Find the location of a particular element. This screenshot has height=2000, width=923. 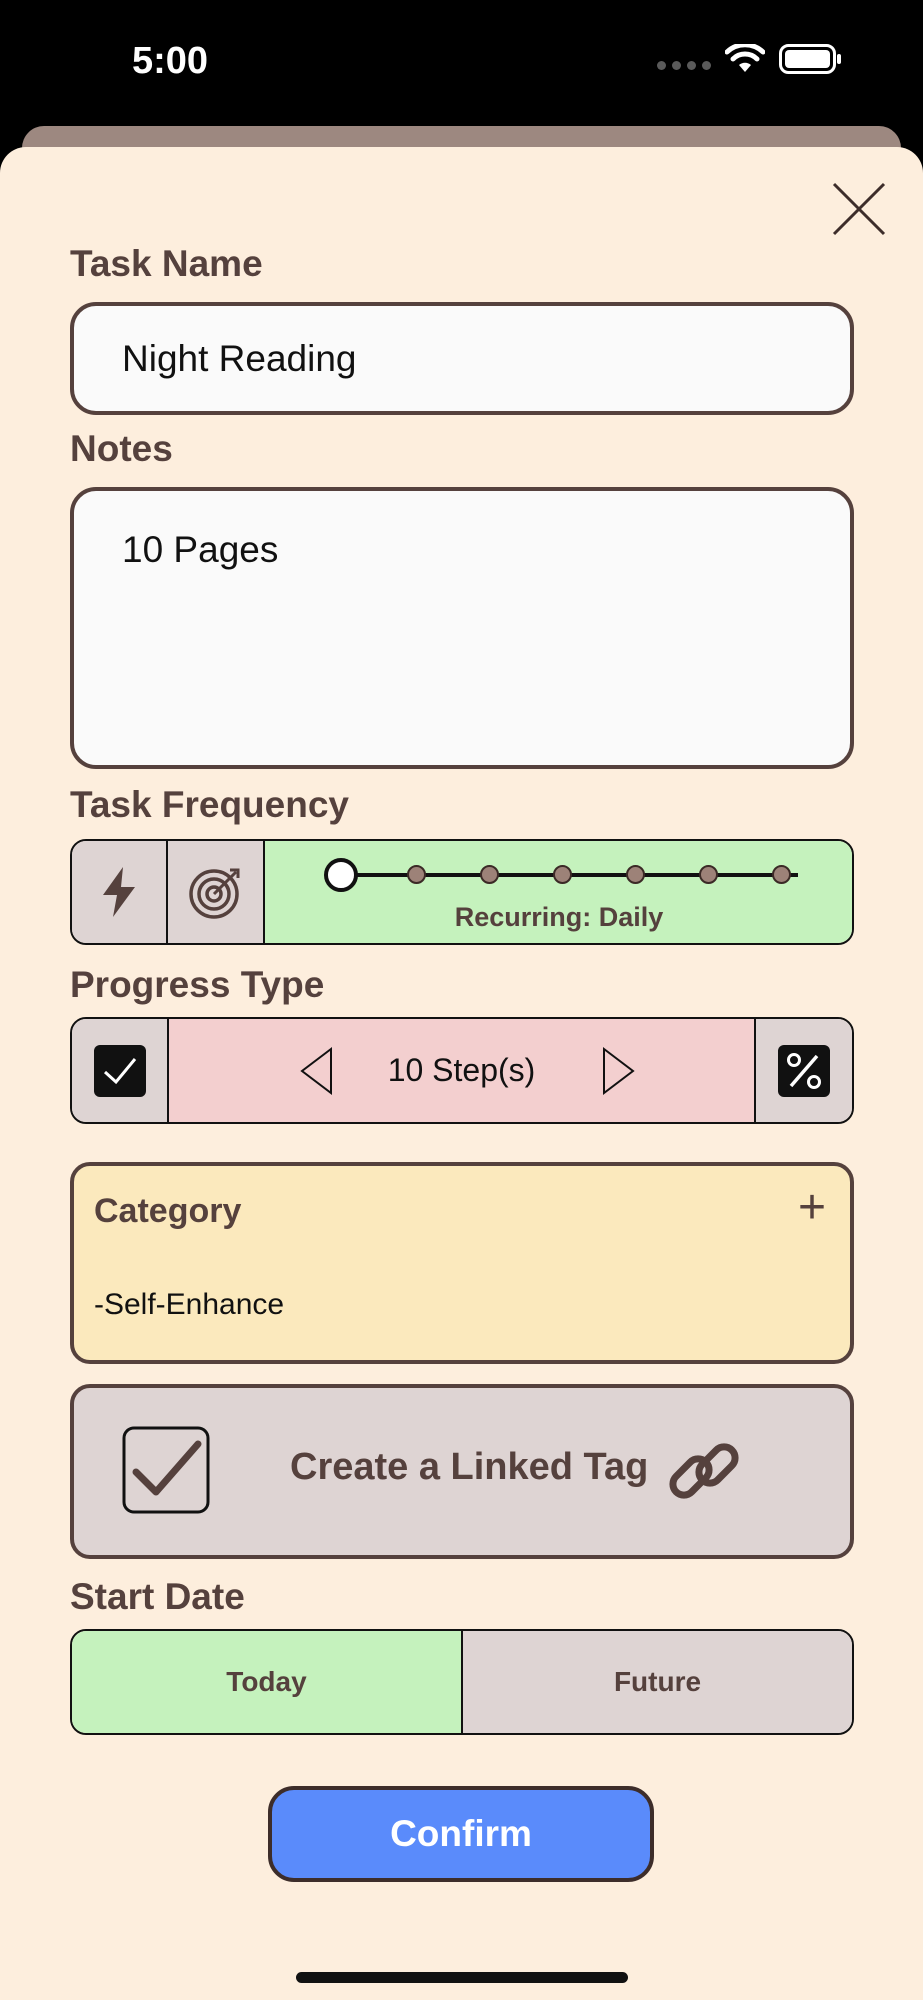

percent-icon is located at coordinates (804, 1070).